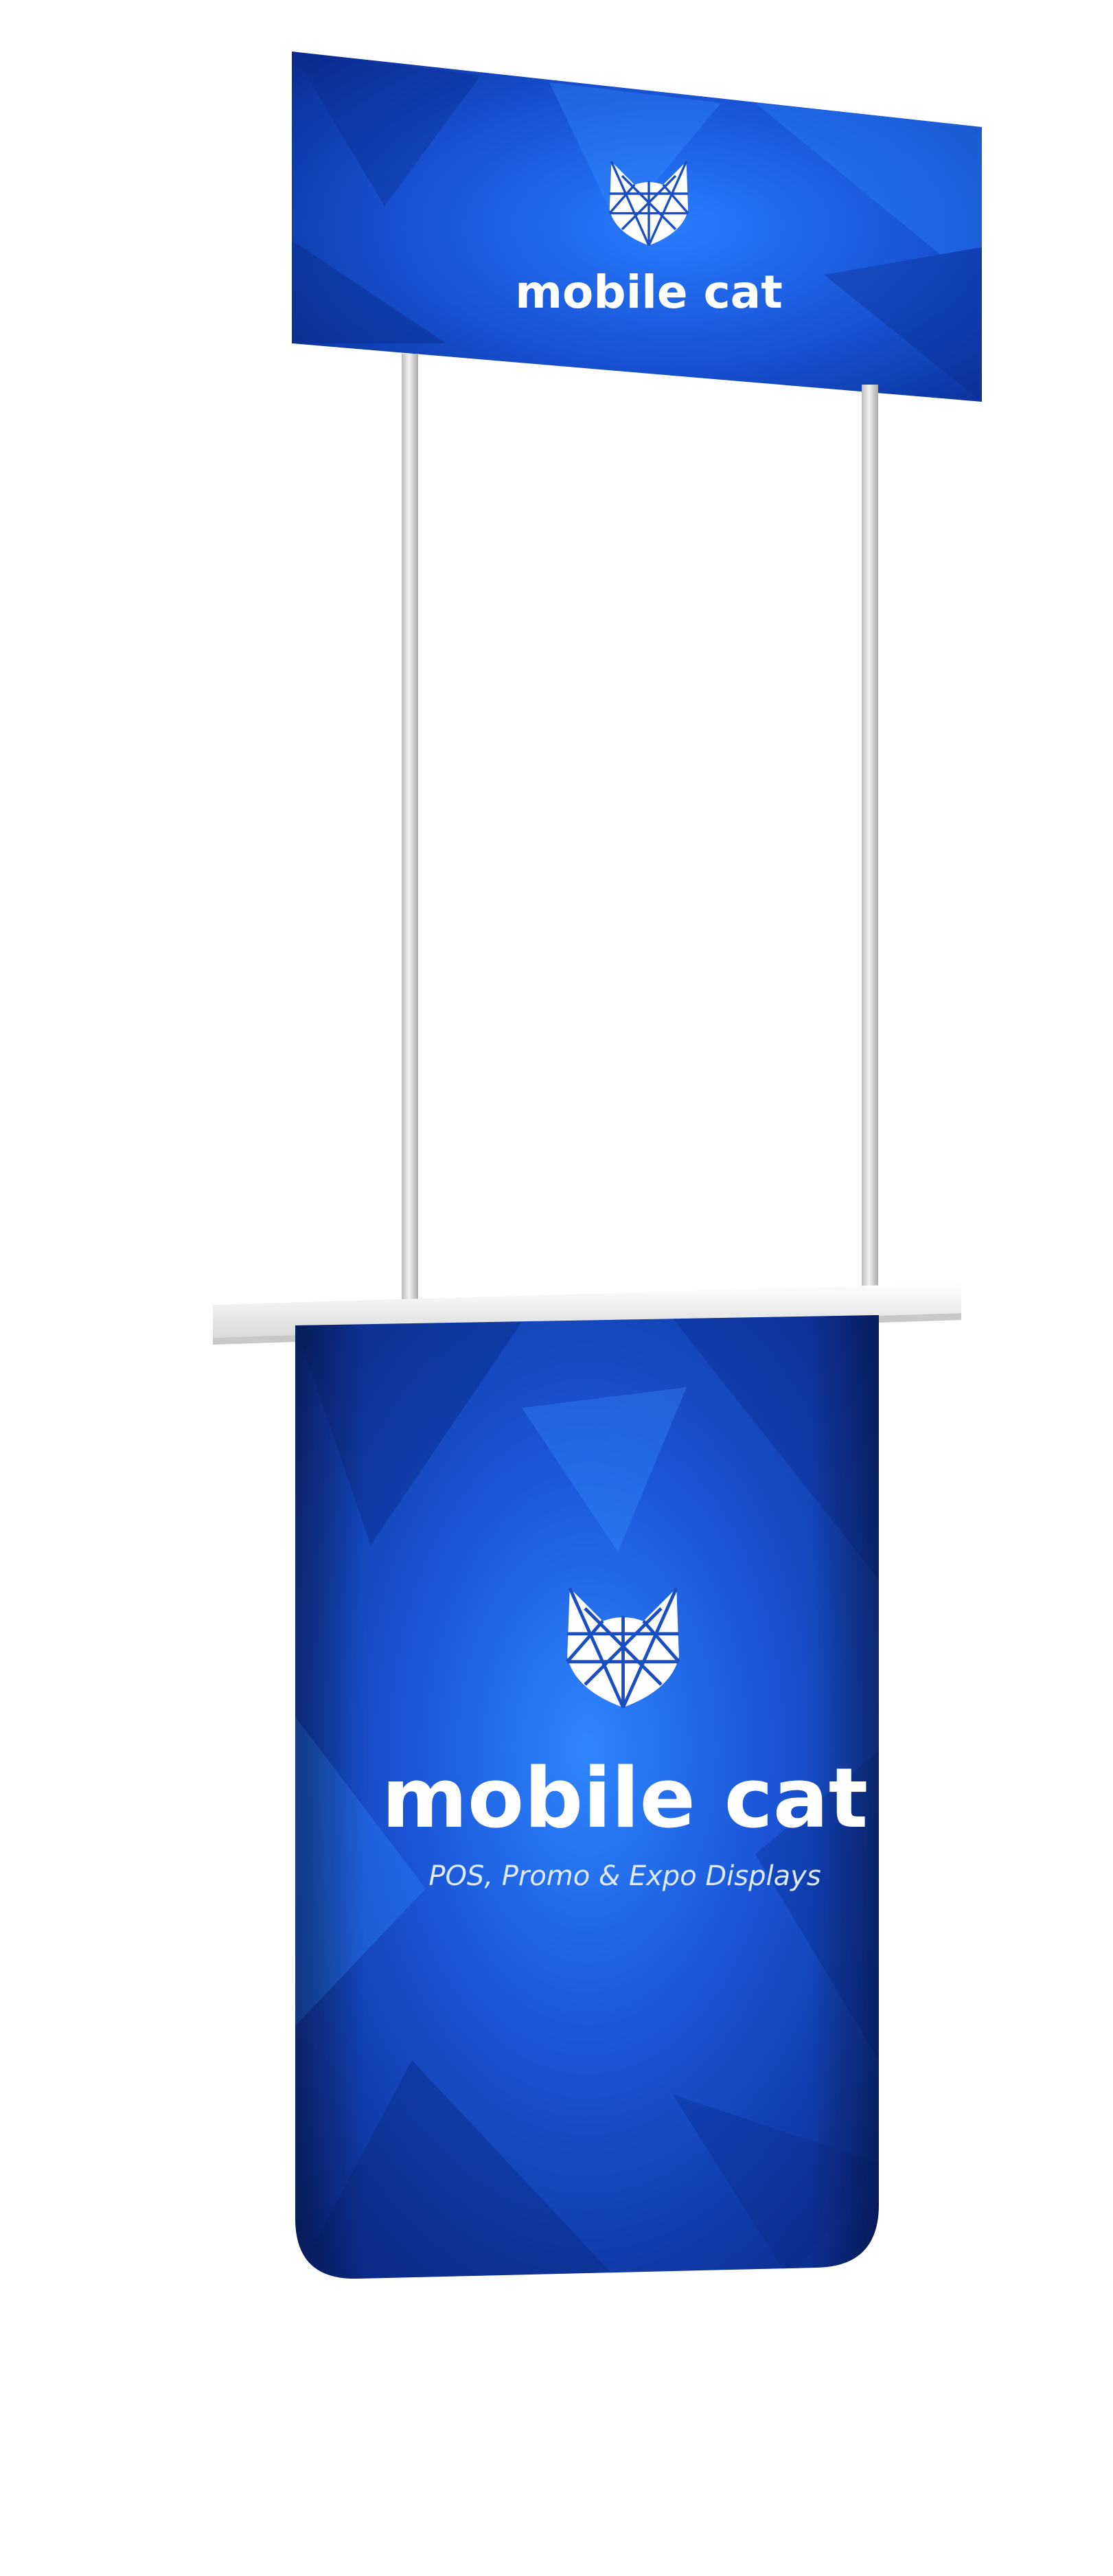 Image resolution: width=1113 pixels, height=2576 pixels. What do you see at coordinates (624, 1876) in the screenshot?
I see `counter-tagline: POS, Promo & Expo Displays` at bounding box center [624, 1876].